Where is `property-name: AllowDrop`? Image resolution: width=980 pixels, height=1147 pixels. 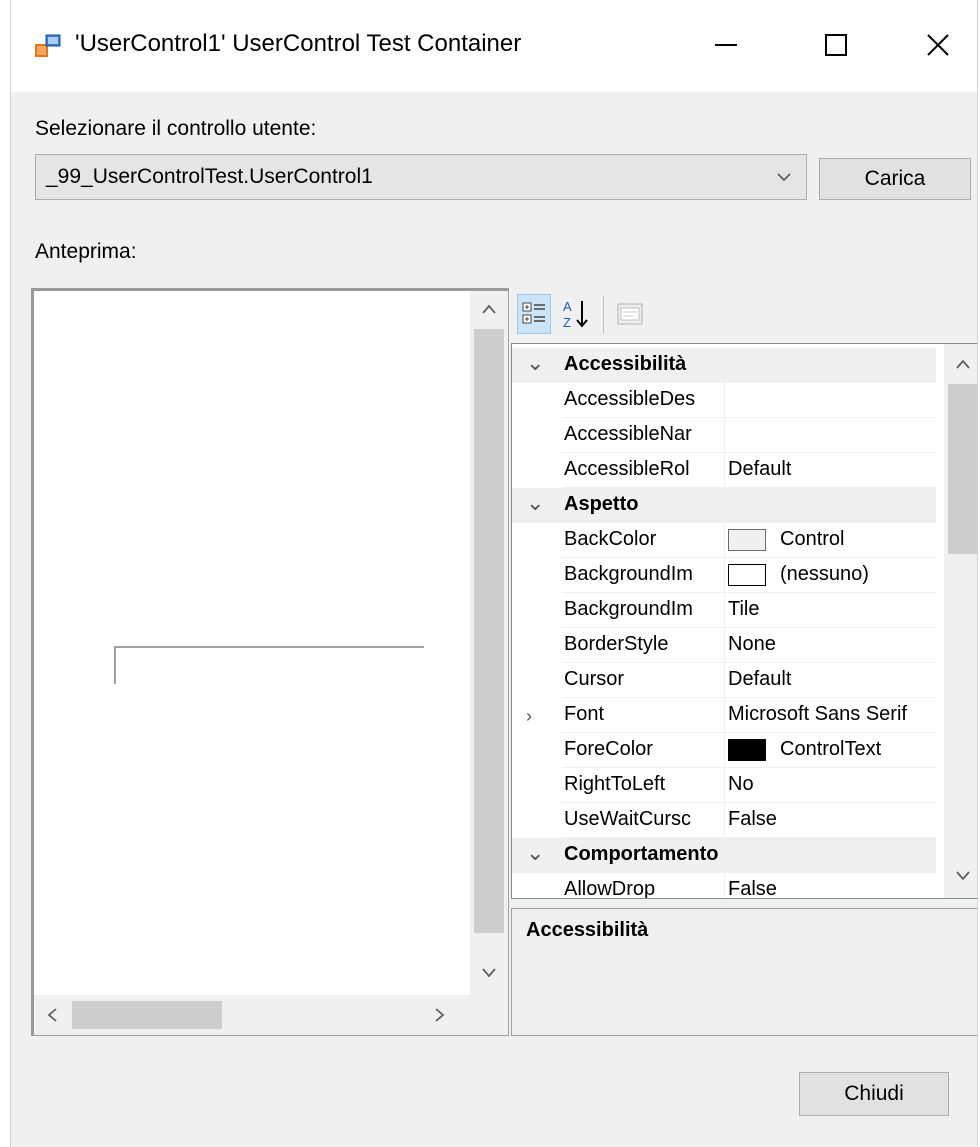 property-name: AllowDrop is located at coordinates (610, 888).